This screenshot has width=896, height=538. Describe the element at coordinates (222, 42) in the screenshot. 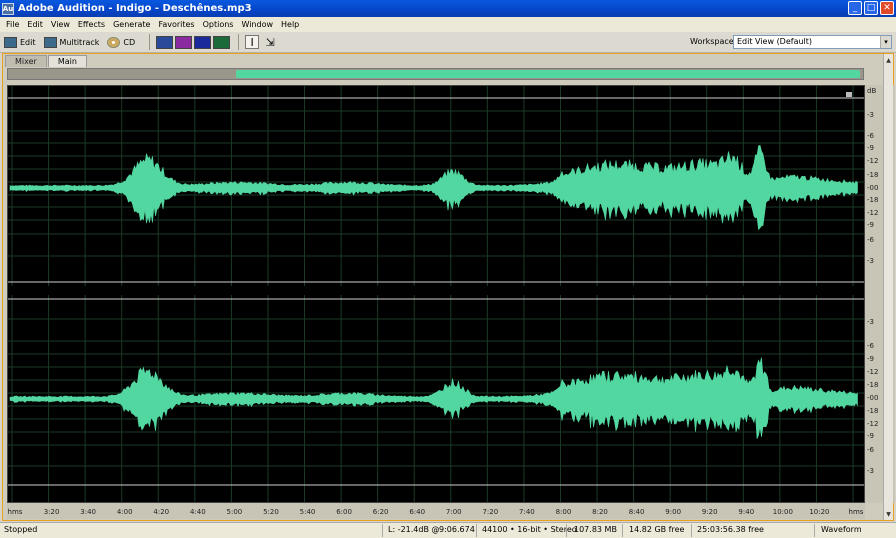

I see `spectral-phase-button` at that location.